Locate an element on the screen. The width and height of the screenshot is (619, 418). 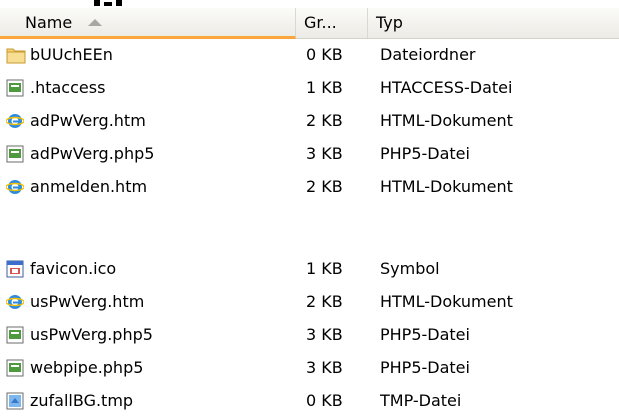
file-type: Dateiordner is located at coordinates (428, 54).